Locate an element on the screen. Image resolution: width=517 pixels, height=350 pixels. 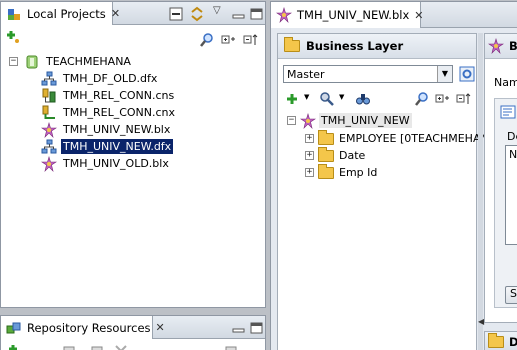
description-field: Ne is located at coordinates (511, 195).